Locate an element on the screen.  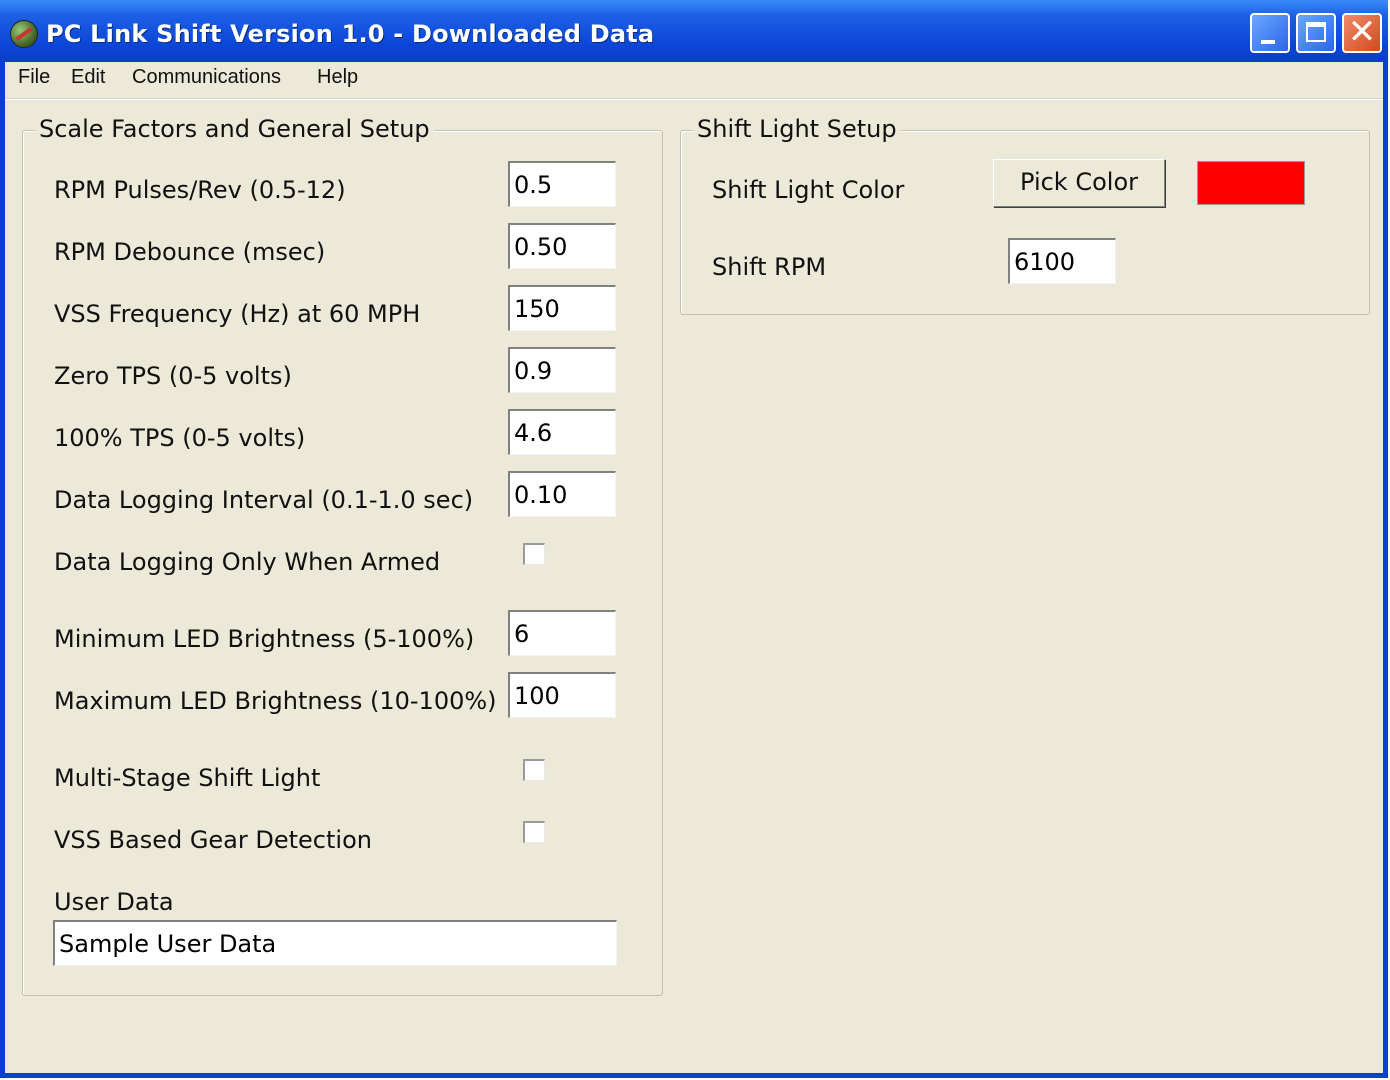
close-button: ✕ is located at coordinates (1362, 33).